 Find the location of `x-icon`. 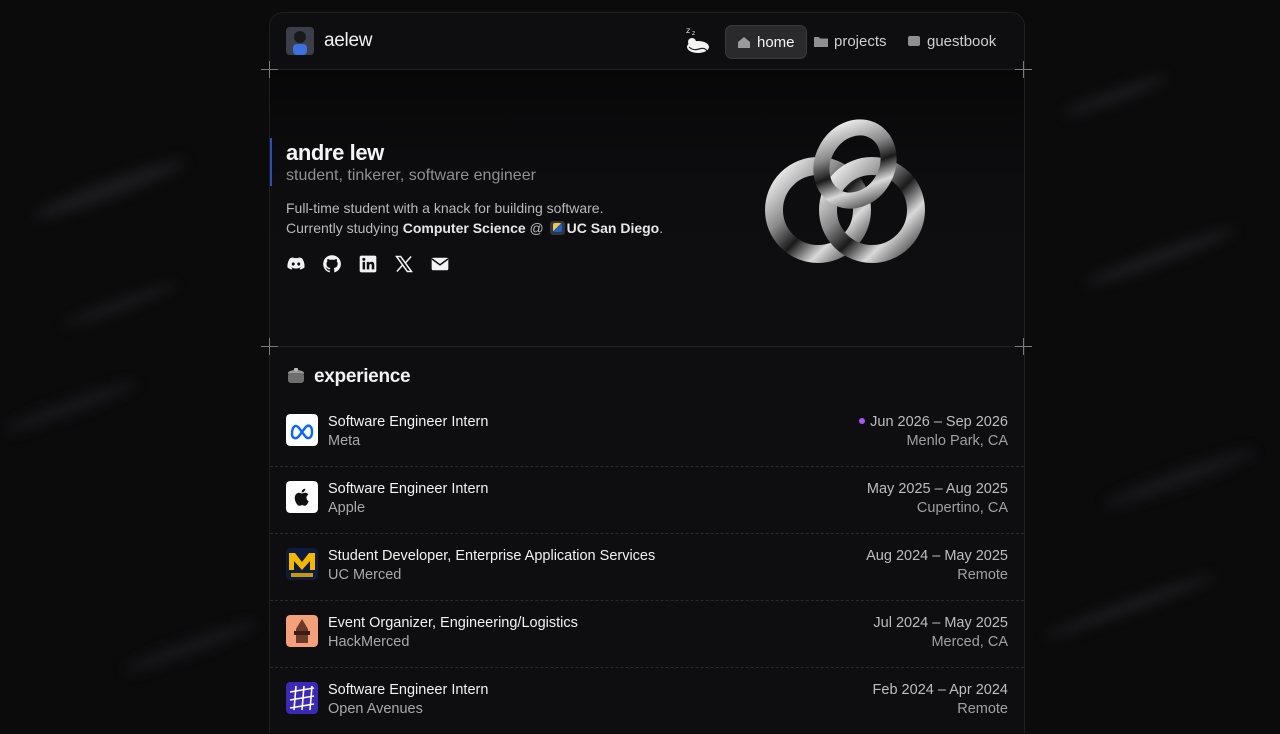

x-icon is located at coordinates (404, 264).